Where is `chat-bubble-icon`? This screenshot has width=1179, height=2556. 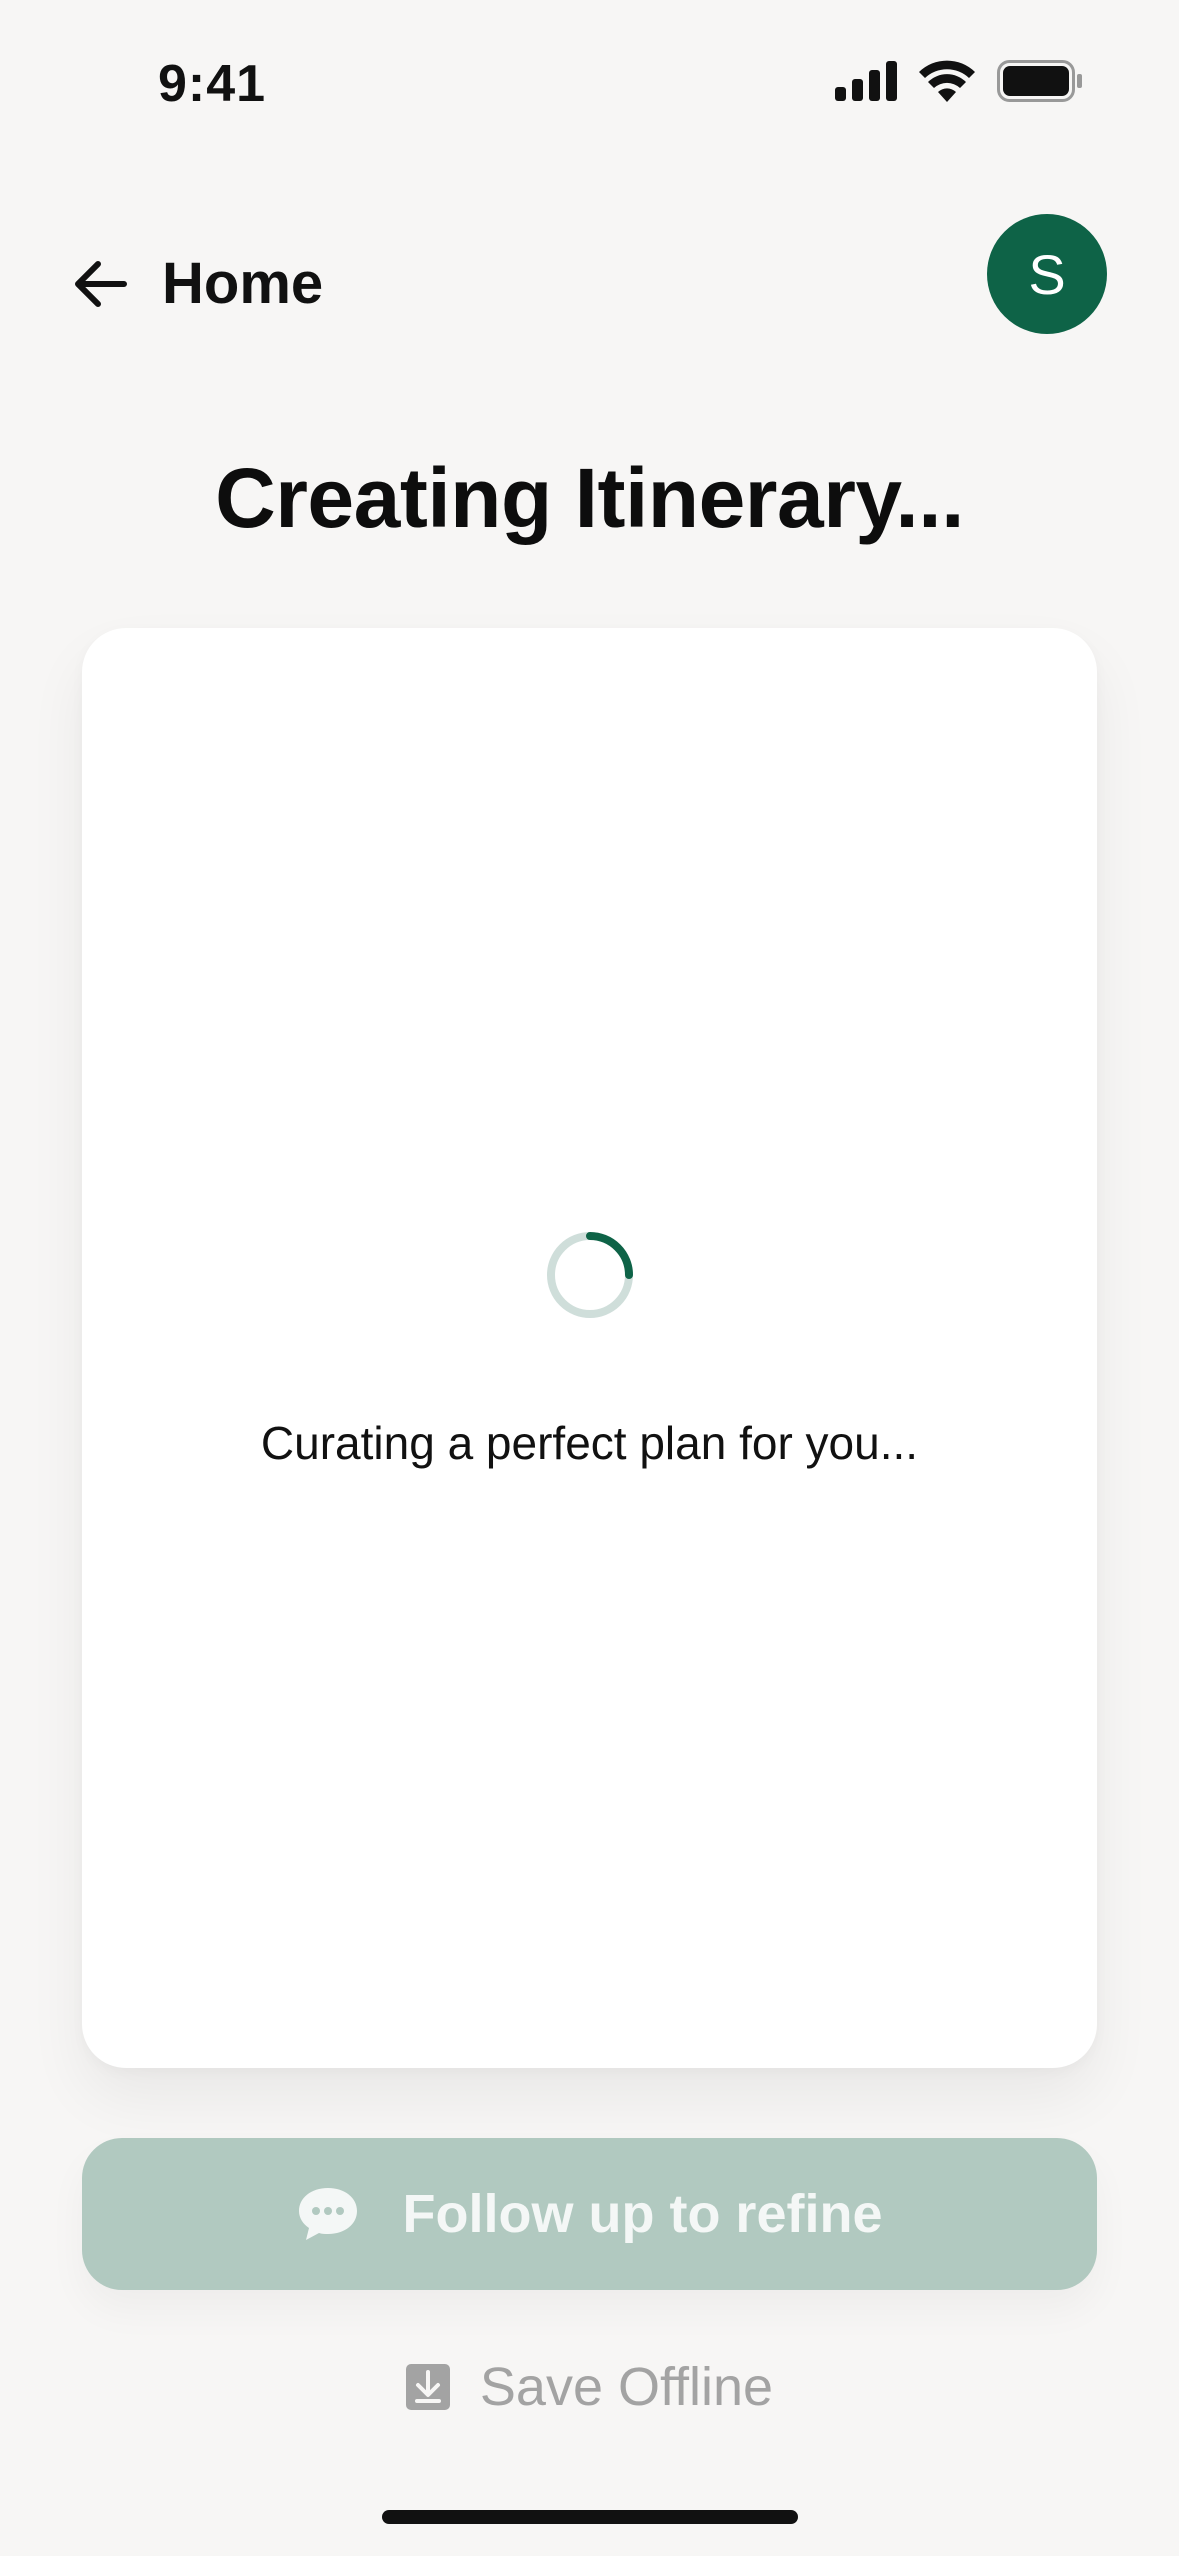 chat-bubble-icon is located at coordinates (327, 2214).